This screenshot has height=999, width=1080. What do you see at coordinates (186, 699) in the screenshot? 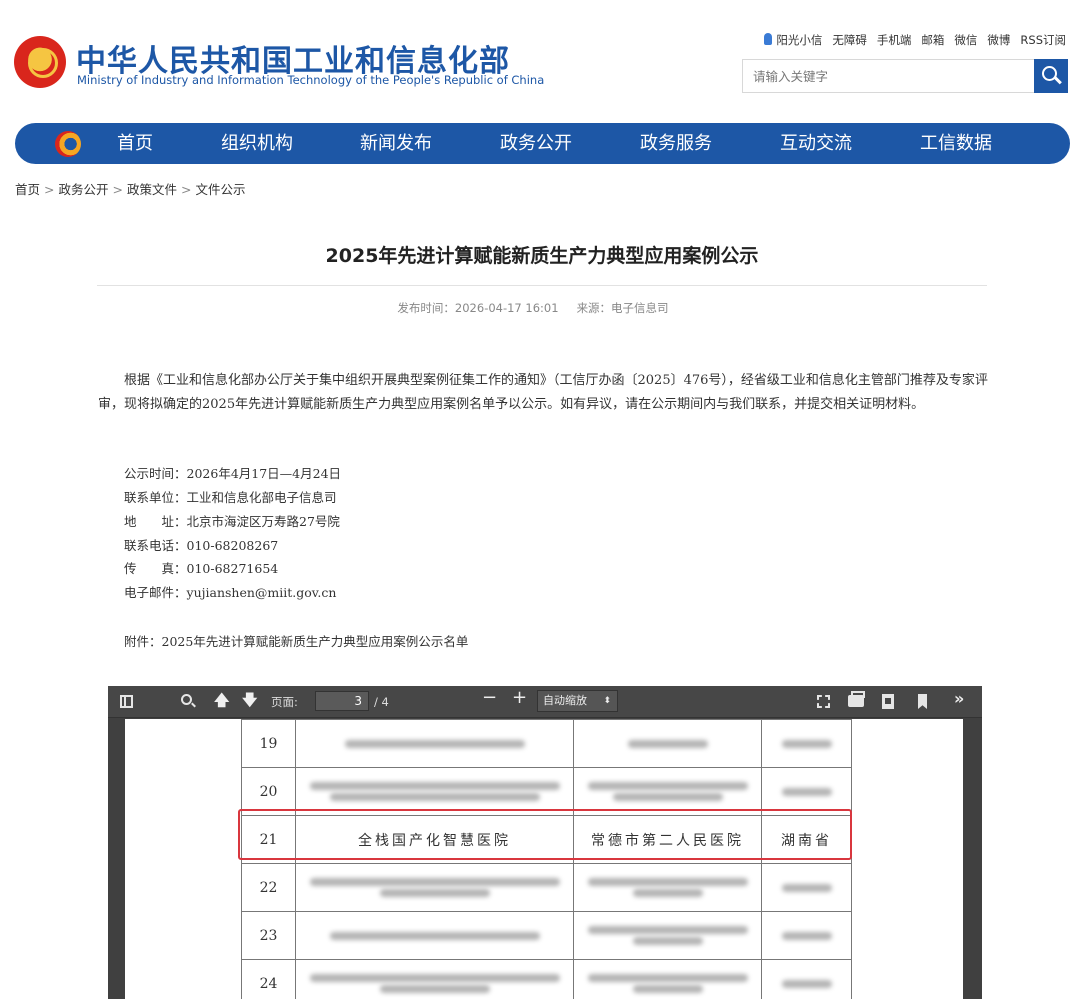
I see `find-icon` at bounding box center [186, 699].